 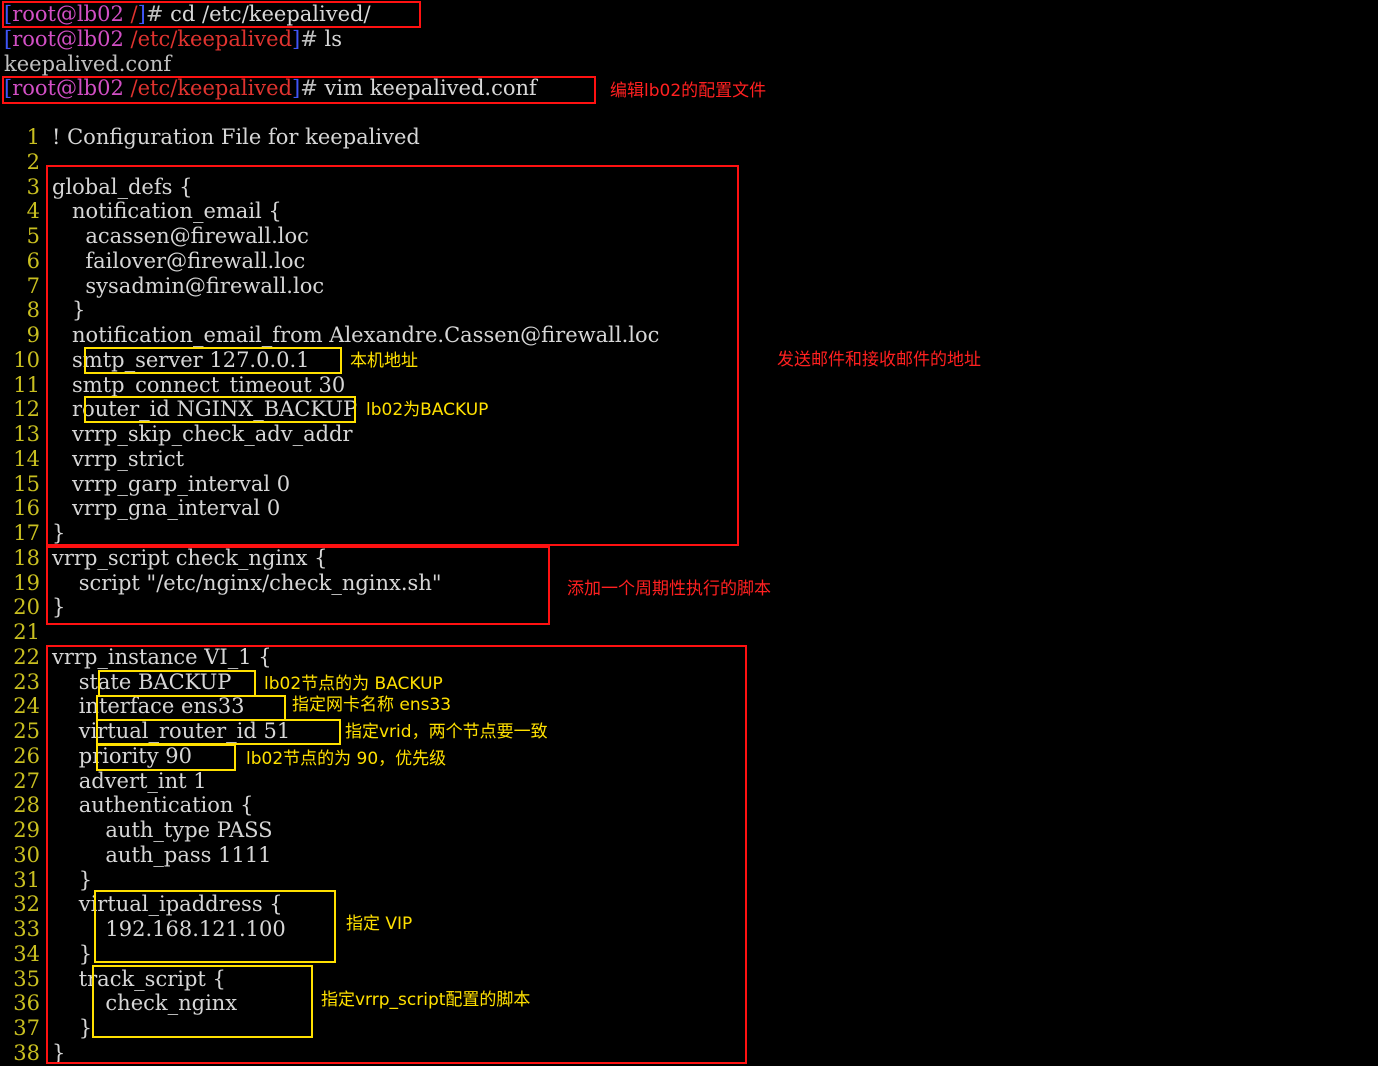 I want to click on line-number: 32, so click(x=26, y=904).